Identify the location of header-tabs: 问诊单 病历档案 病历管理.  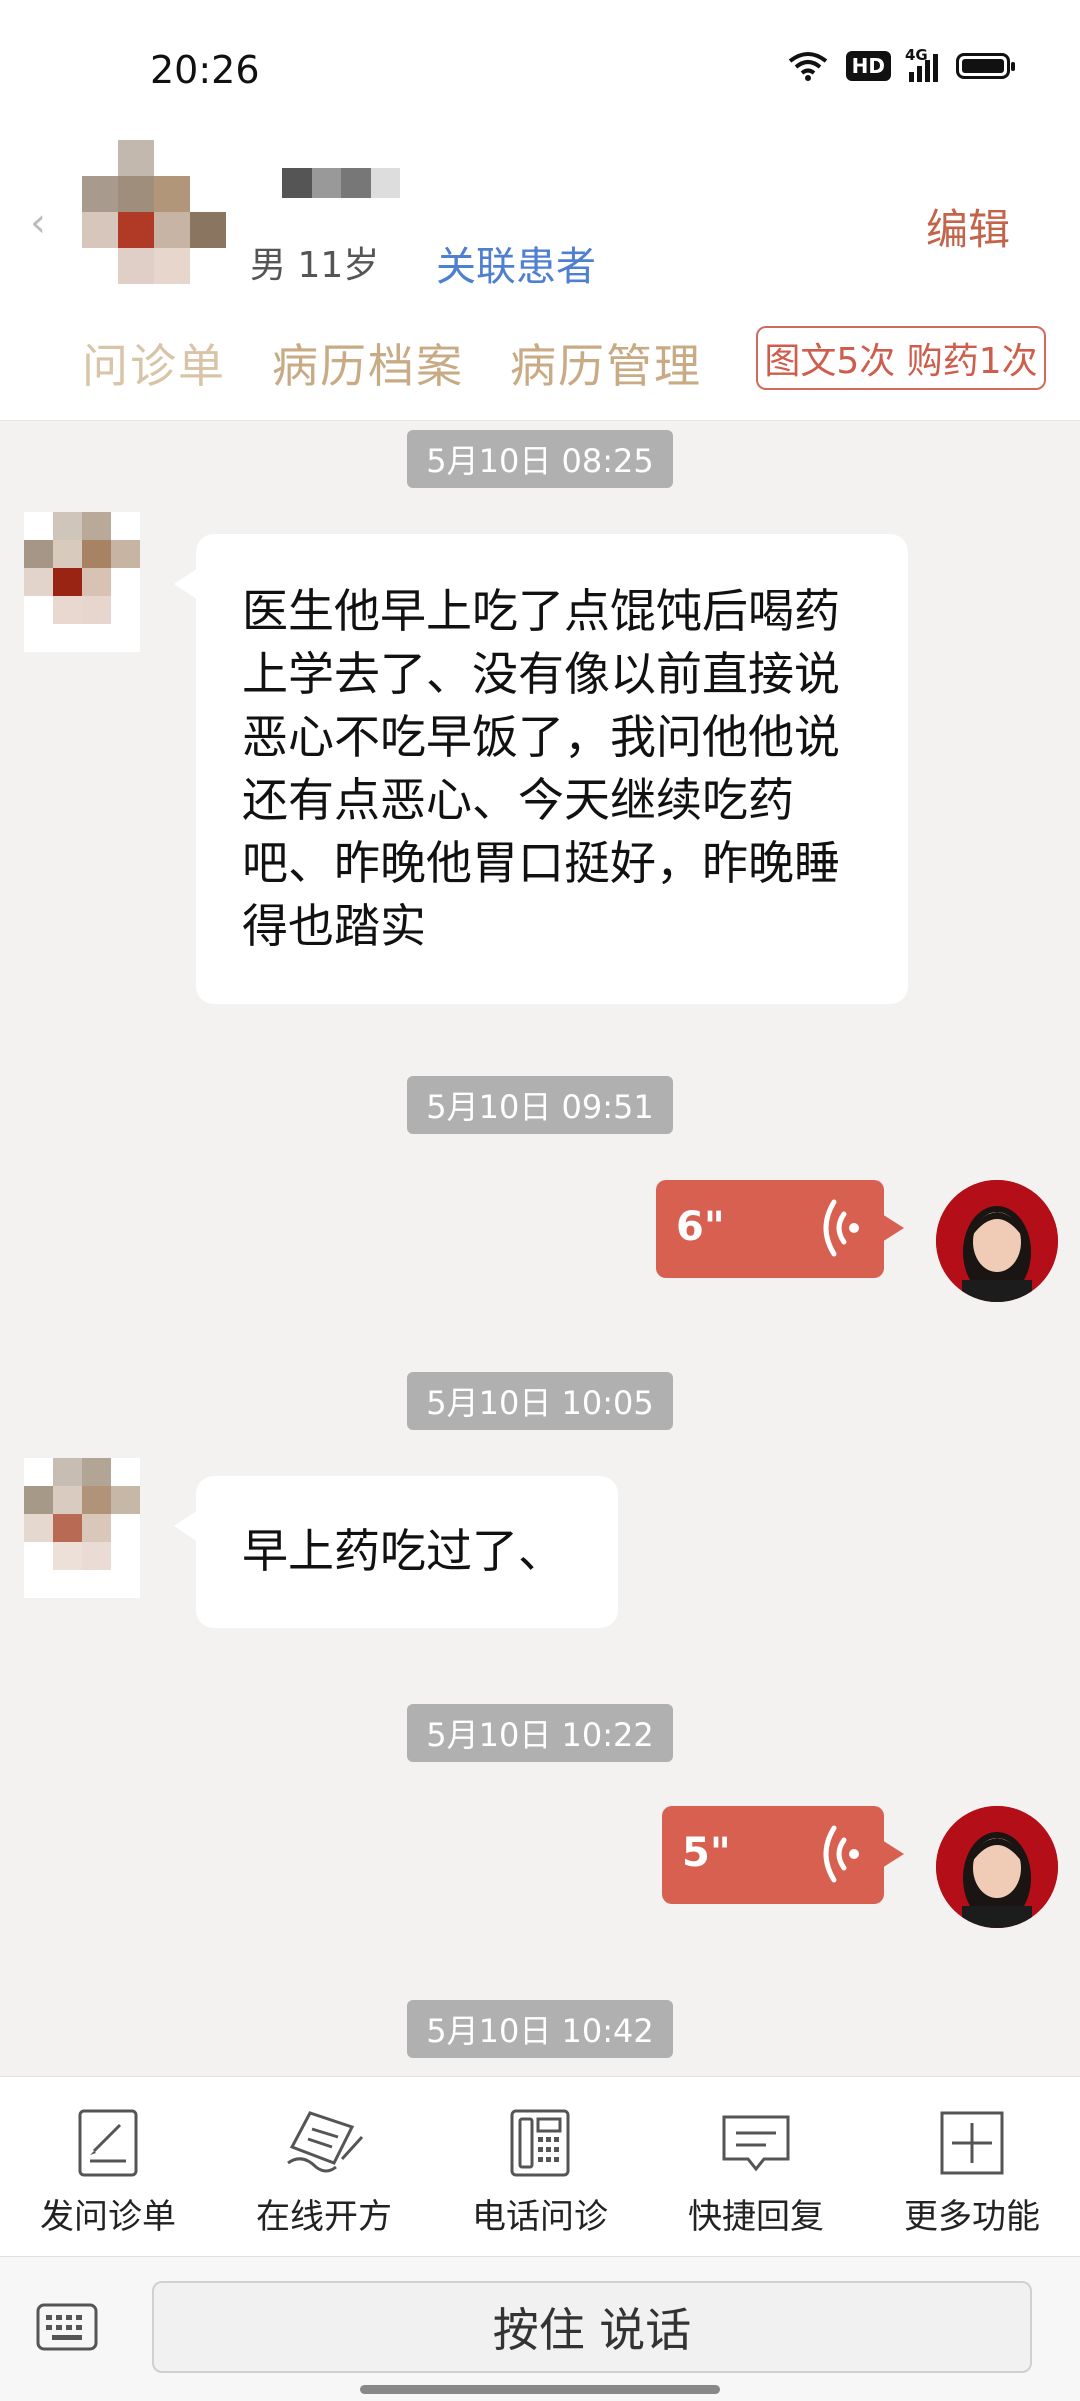
(392, 363).